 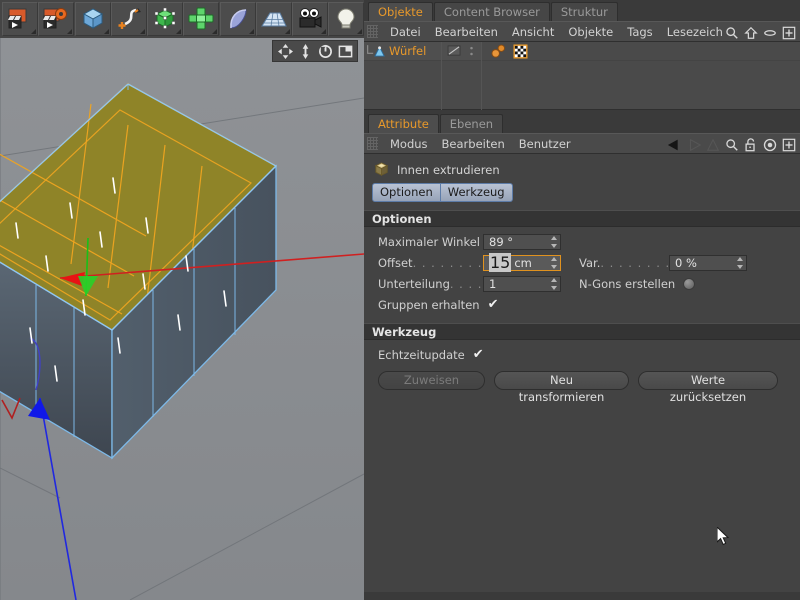 What do you see at coordinates (429, 241) in the screenshot?
I see `label-maximaler-winkel: Maximaler Winkel` at bounding box center [429, 241].